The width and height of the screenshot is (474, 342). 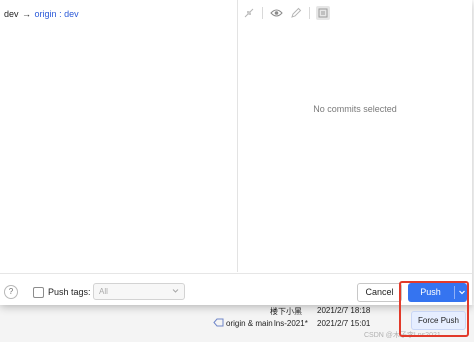 What do you see at coordinates (38, 292) in the screenshot?
I see `push-tags-checkbox` at bounding box center [38, 292].